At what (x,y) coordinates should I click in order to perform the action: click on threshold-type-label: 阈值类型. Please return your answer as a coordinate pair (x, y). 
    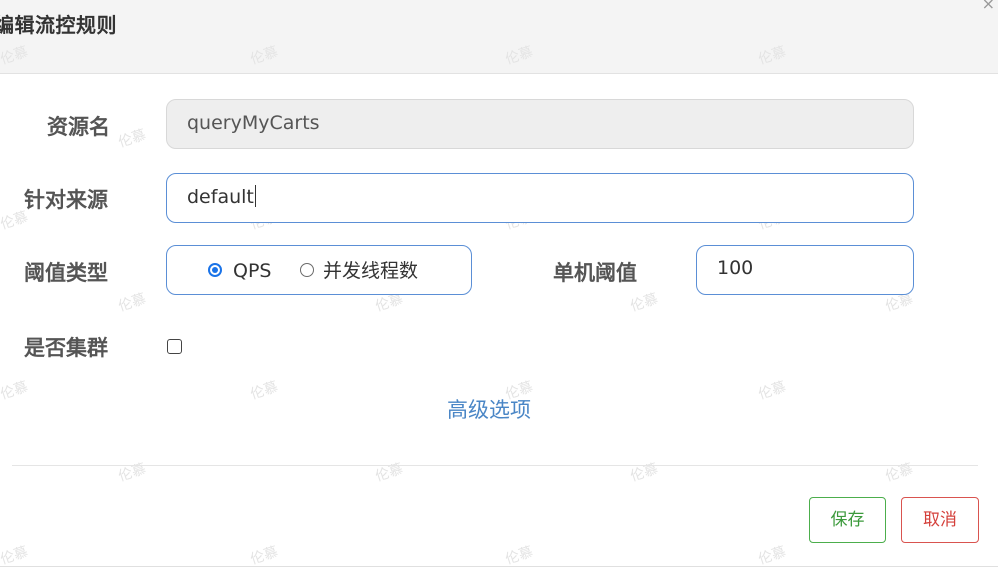
    Looking at the image, I should click on (66, 273).